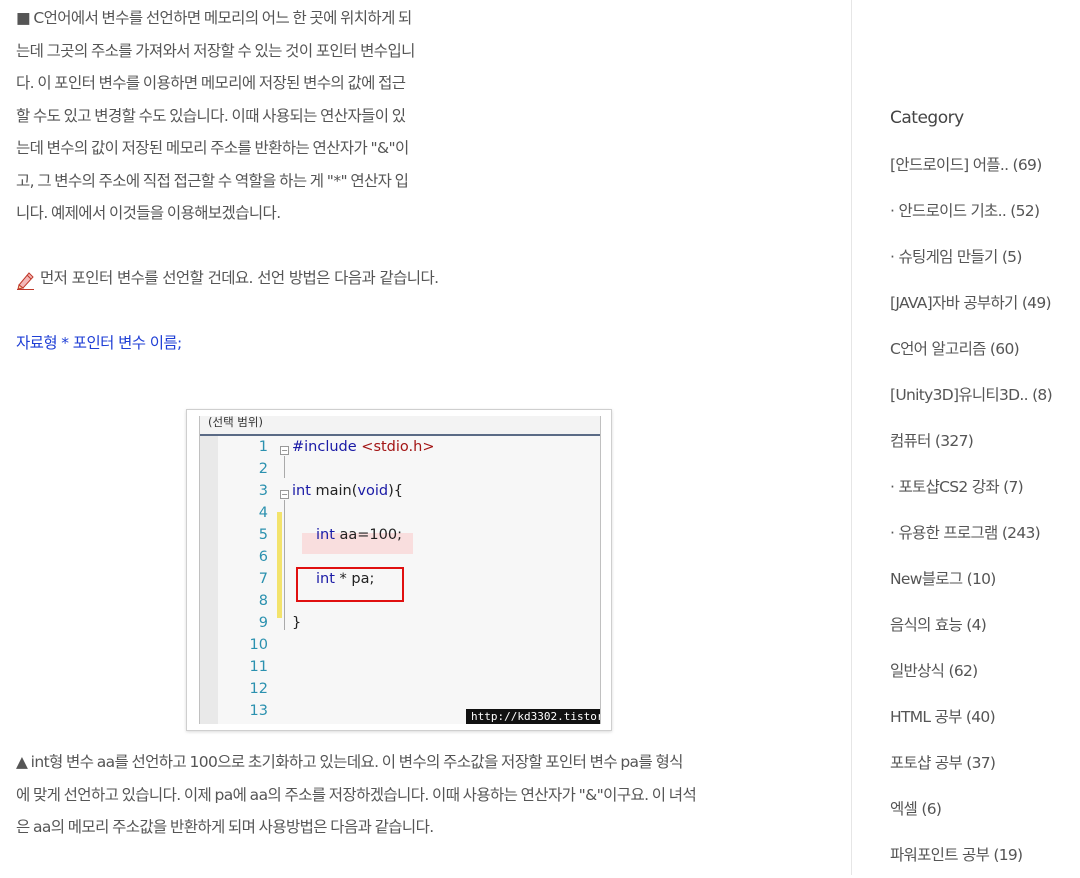 The height and width of the screenshot is (878, 1080). I want to click on include-keyword: #include, so click(324, 447).